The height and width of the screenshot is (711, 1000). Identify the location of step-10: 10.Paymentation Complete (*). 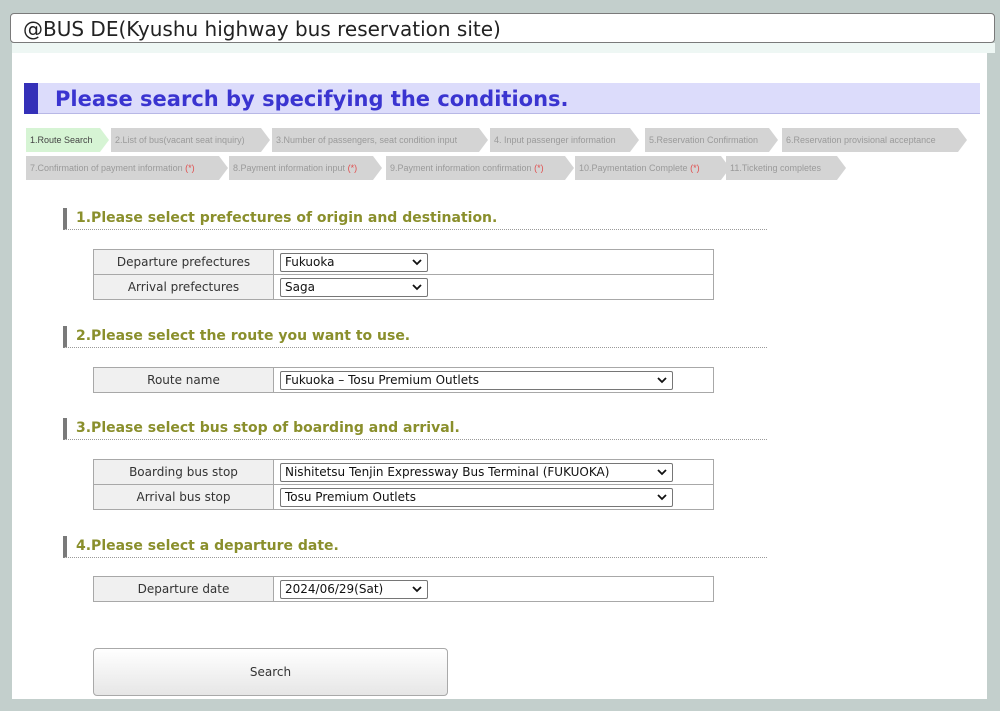
(652, 168).